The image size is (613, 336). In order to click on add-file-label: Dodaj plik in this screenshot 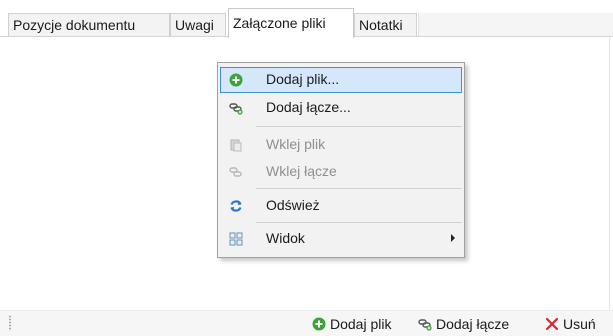, I will do `click(361, 324)`.